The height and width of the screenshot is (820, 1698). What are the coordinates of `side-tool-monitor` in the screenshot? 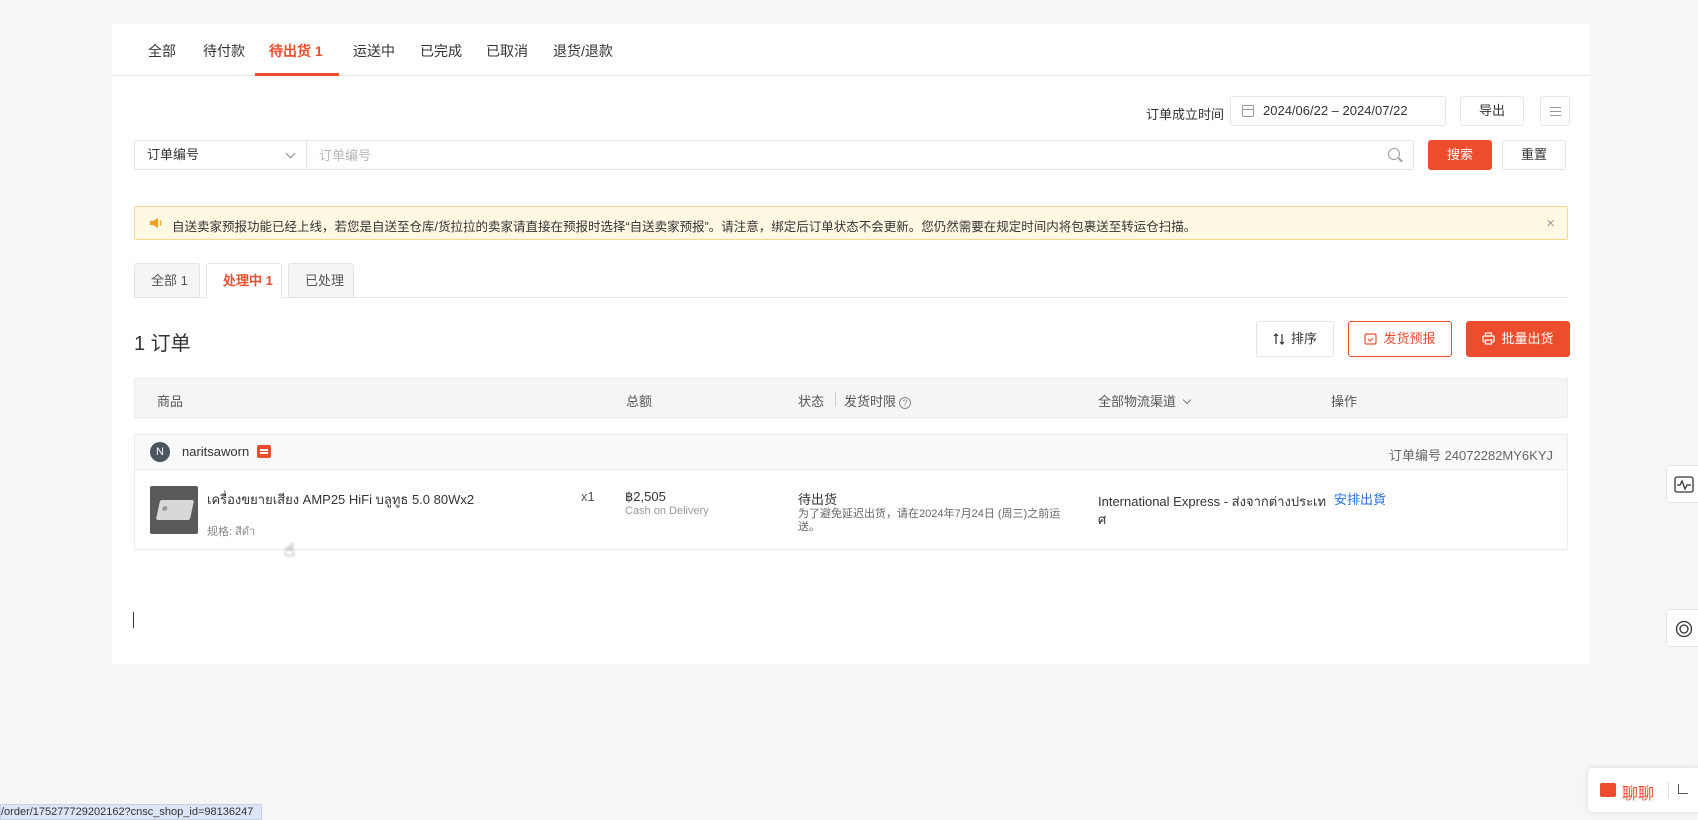 It's located at (1682, 484).